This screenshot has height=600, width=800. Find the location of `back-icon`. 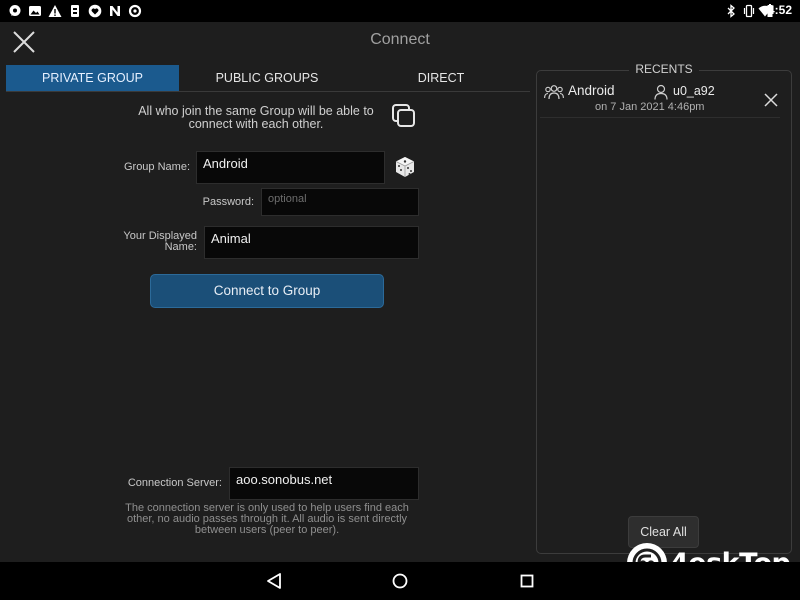

back-icon is located at coordinates (274, 581).